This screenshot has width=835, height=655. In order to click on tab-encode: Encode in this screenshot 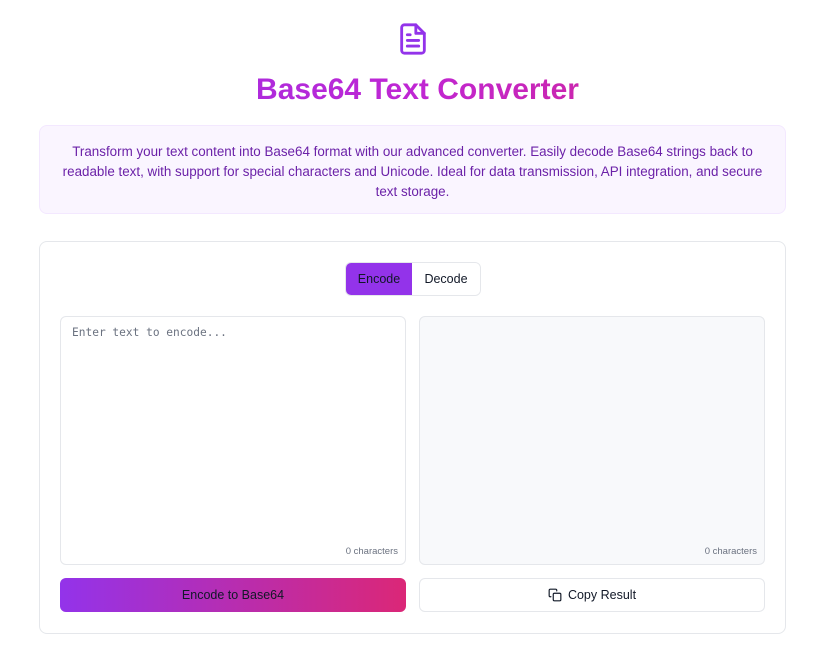, I will do `click(379, 279)`.